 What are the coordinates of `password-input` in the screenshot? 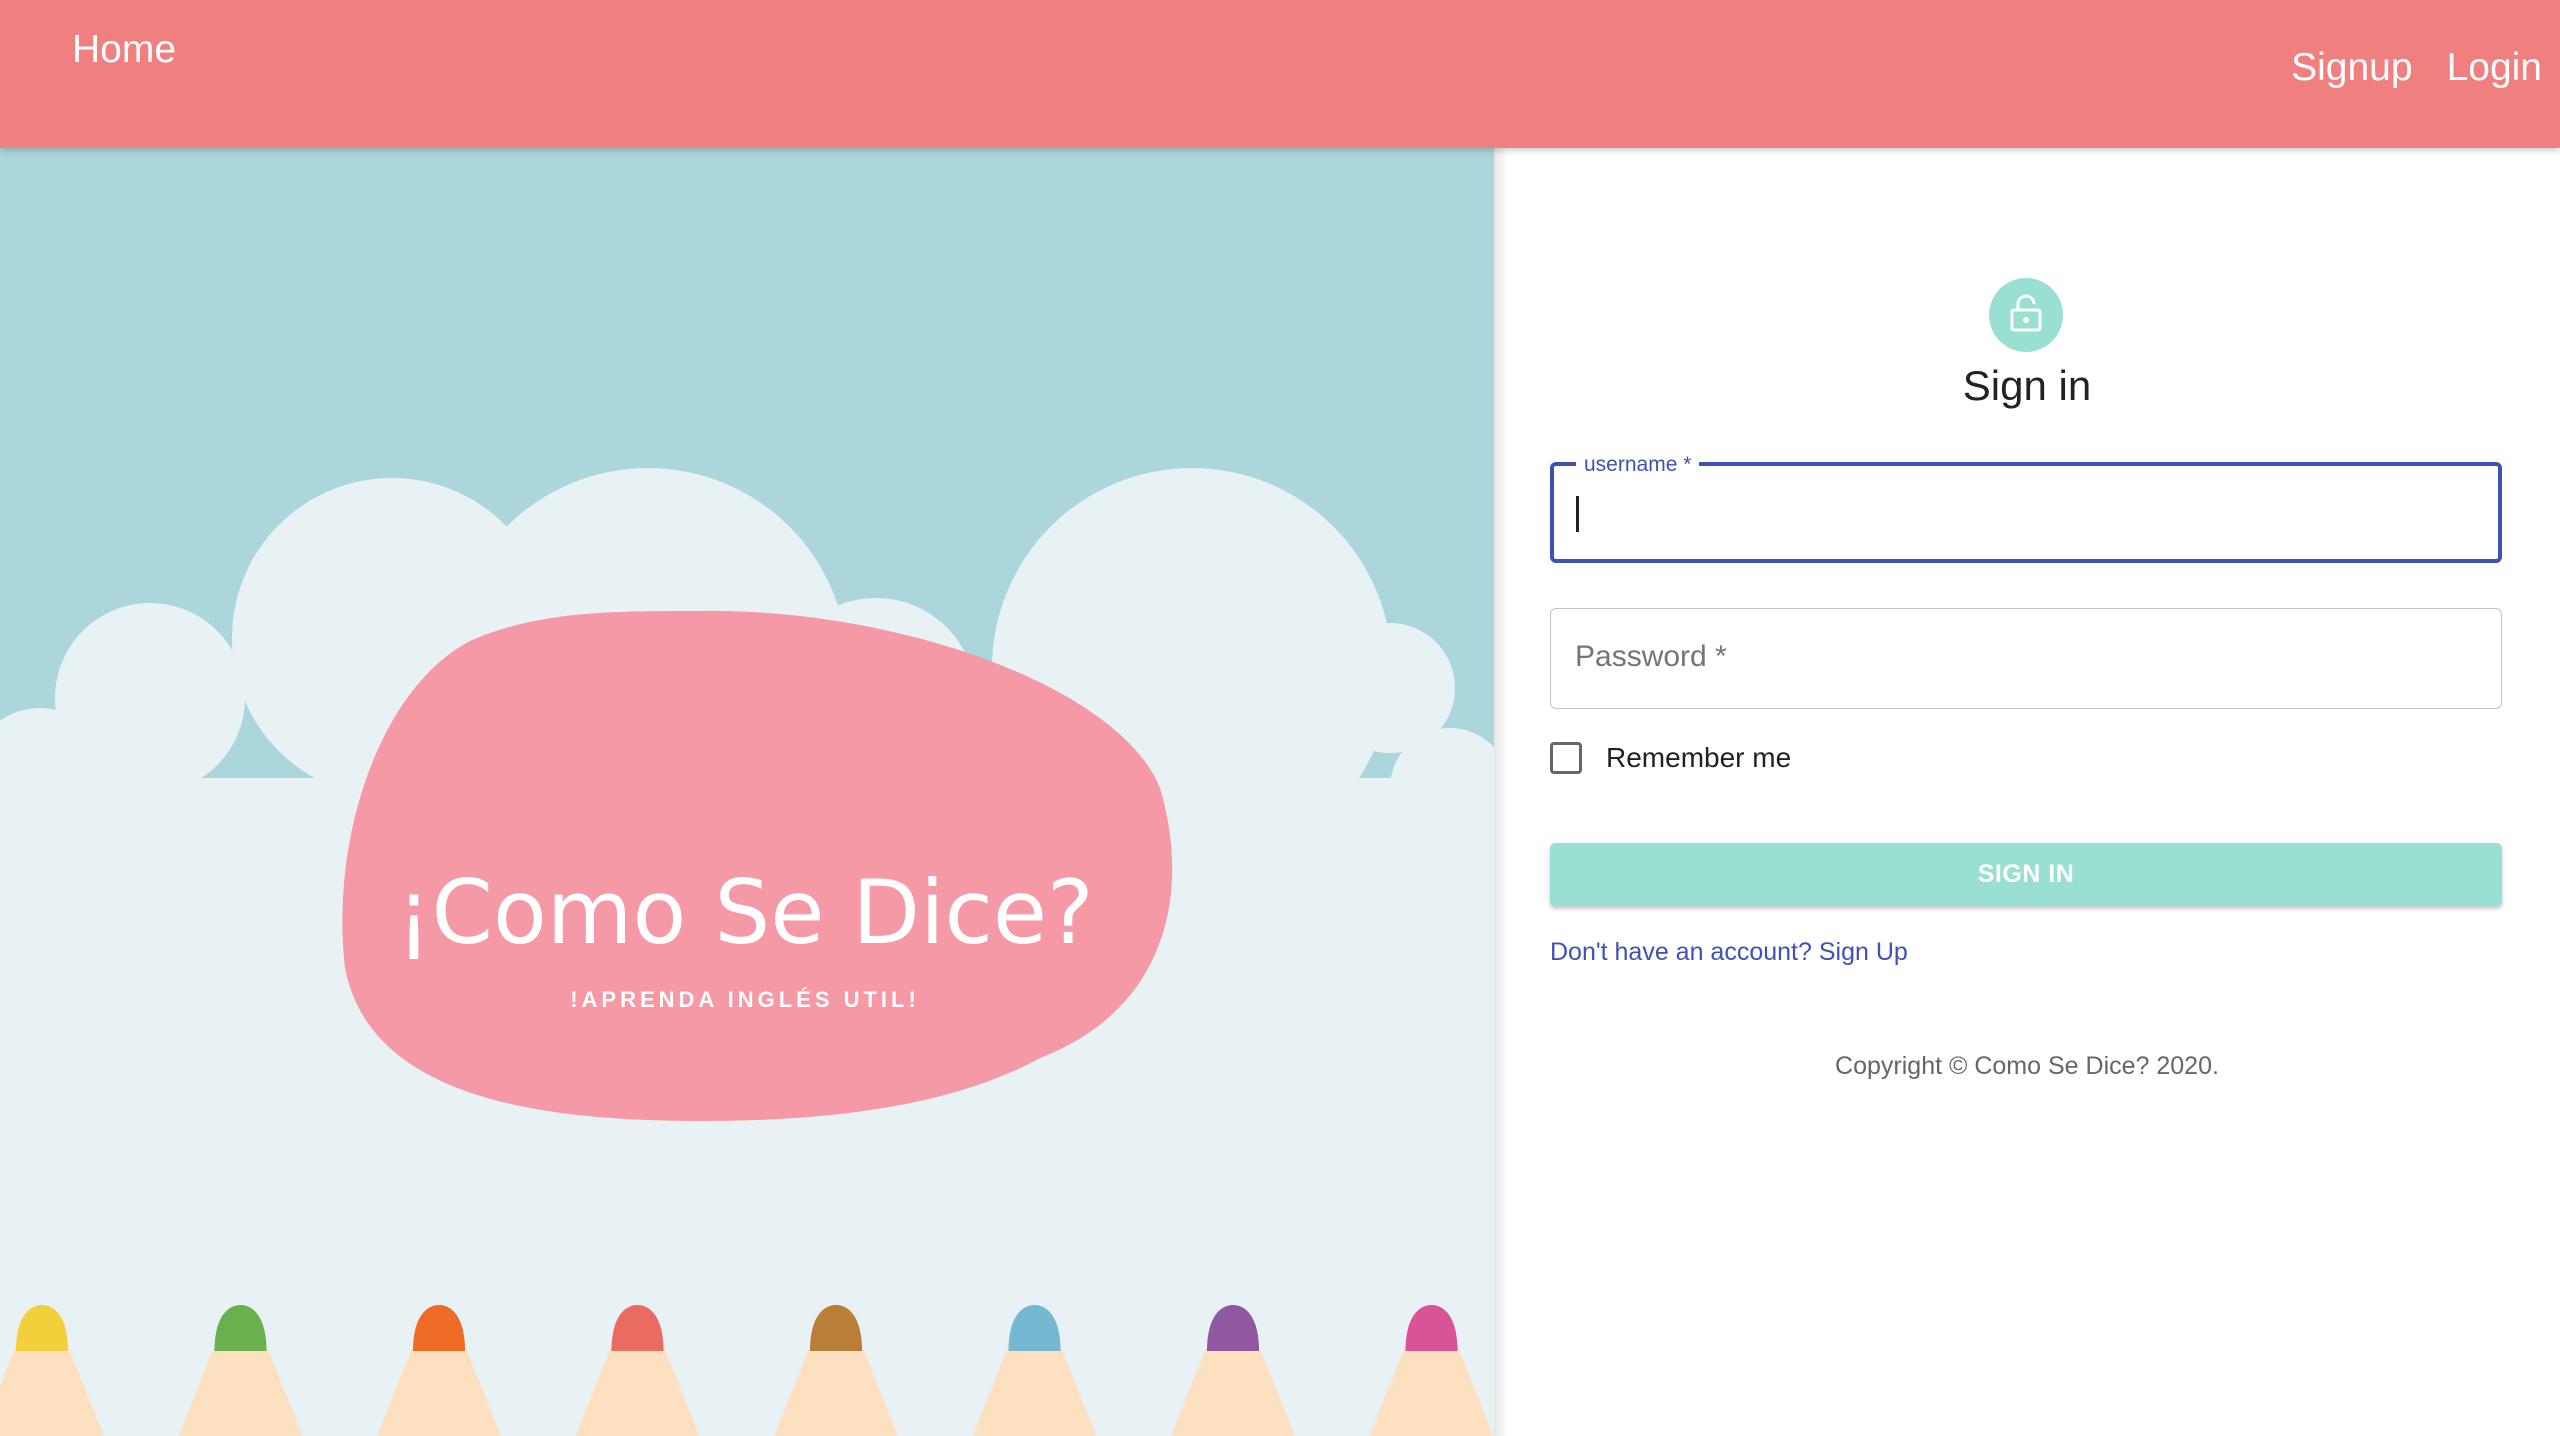 It's located at (2025, 657).